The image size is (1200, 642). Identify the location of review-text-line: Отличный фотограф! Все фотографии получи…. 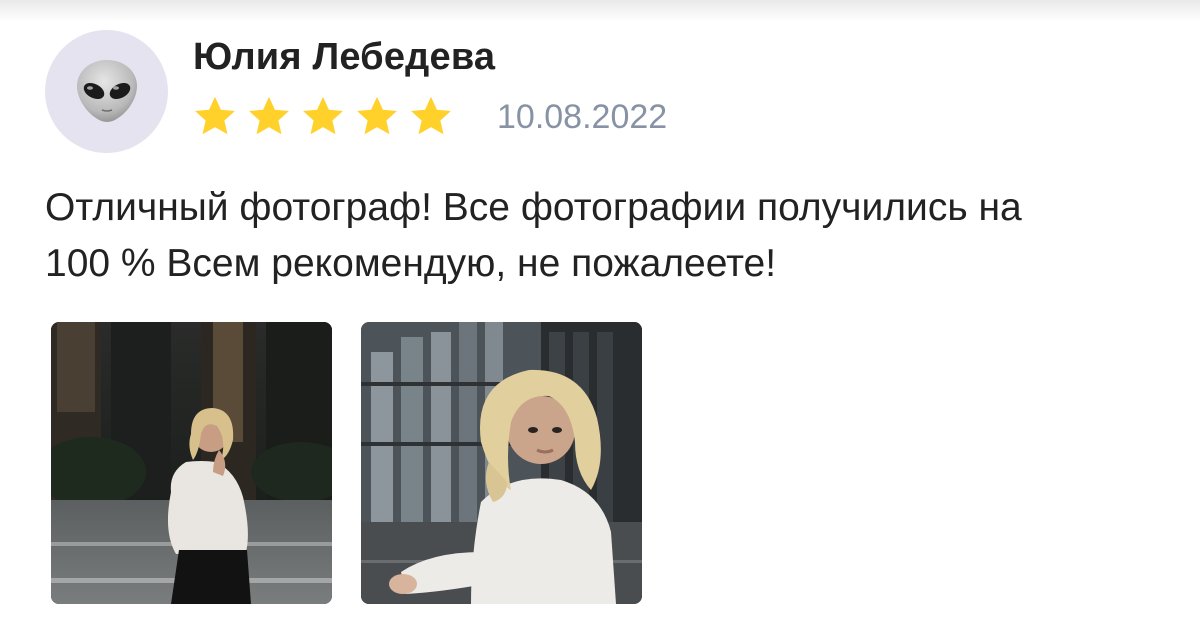
(533, 207).